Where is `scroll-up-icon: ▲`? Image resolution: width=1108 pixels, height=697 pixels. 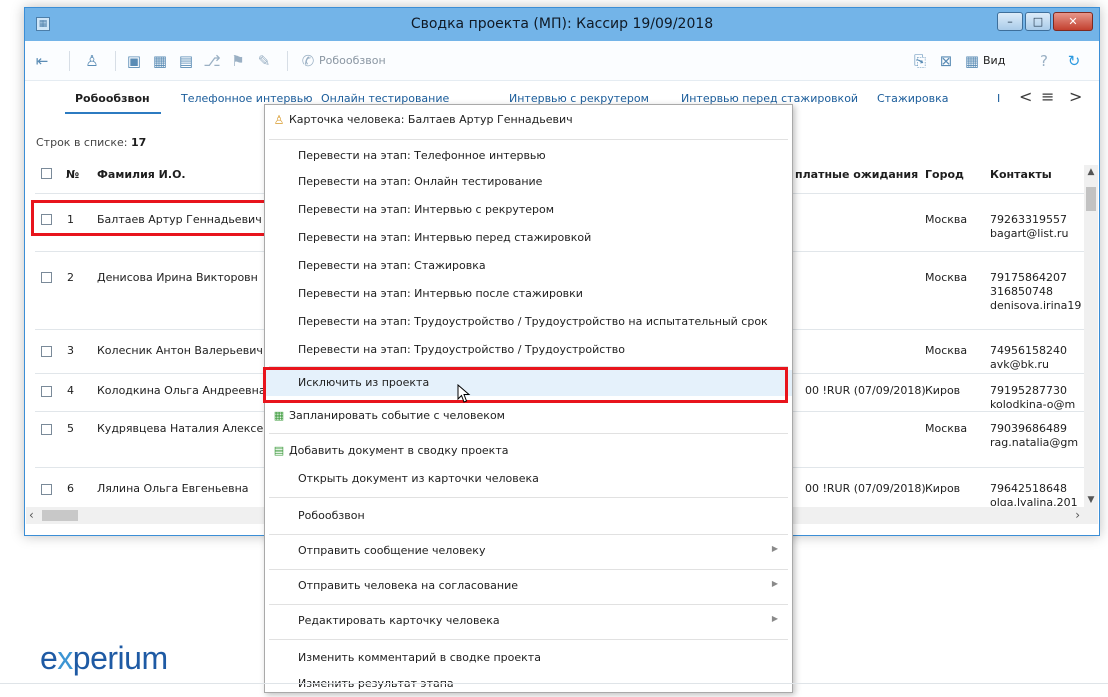
scroll-up-icon: ▲ is located at coordinates (1091, 172).